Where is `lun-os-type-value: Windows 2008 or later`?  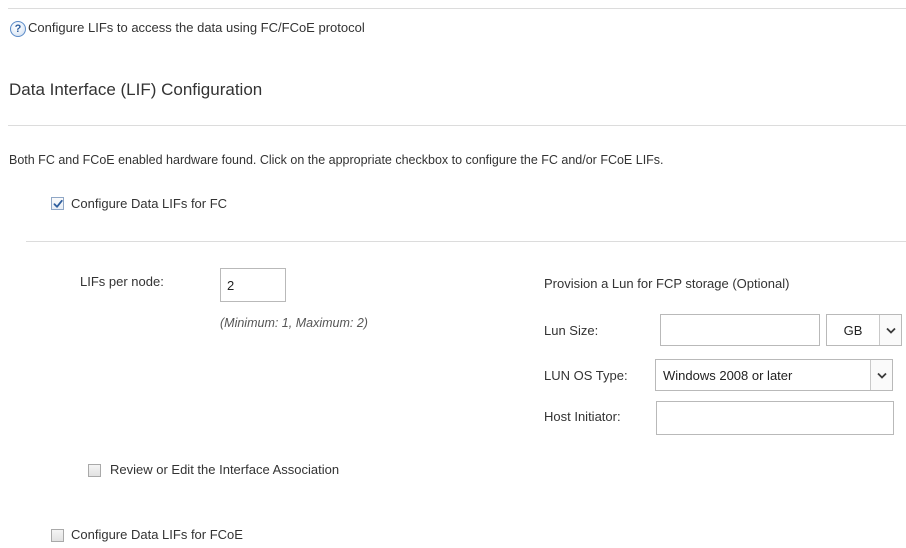 lun-os-type-value: Windows 2008 or later is located at coordinates (728, 375).